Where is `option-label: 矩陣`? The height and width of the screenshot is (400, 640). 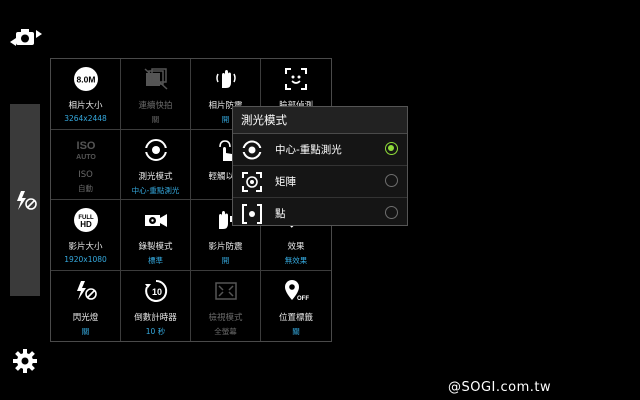
option-label: 矩陣 is located at coordinates (285, 182).